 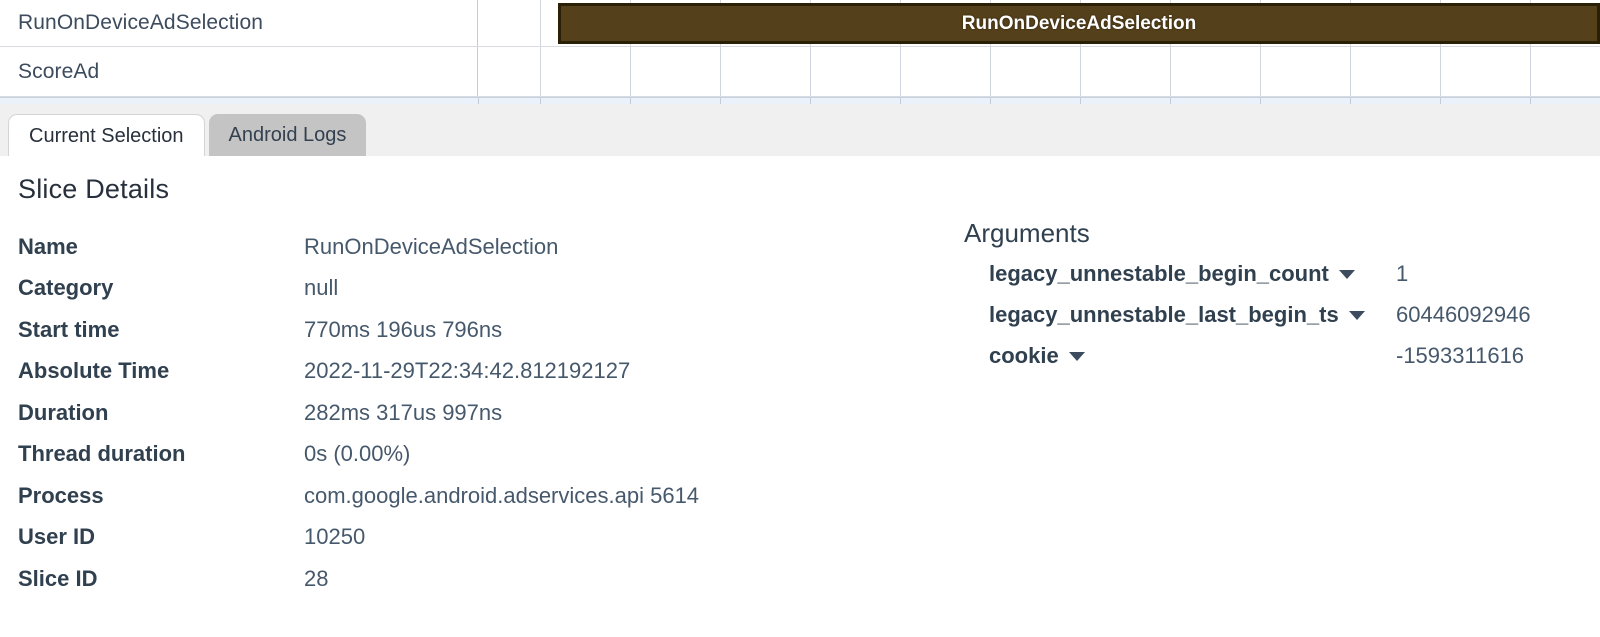 I want to click on track-shell: ScoreAd, so click(x=239, y=71).